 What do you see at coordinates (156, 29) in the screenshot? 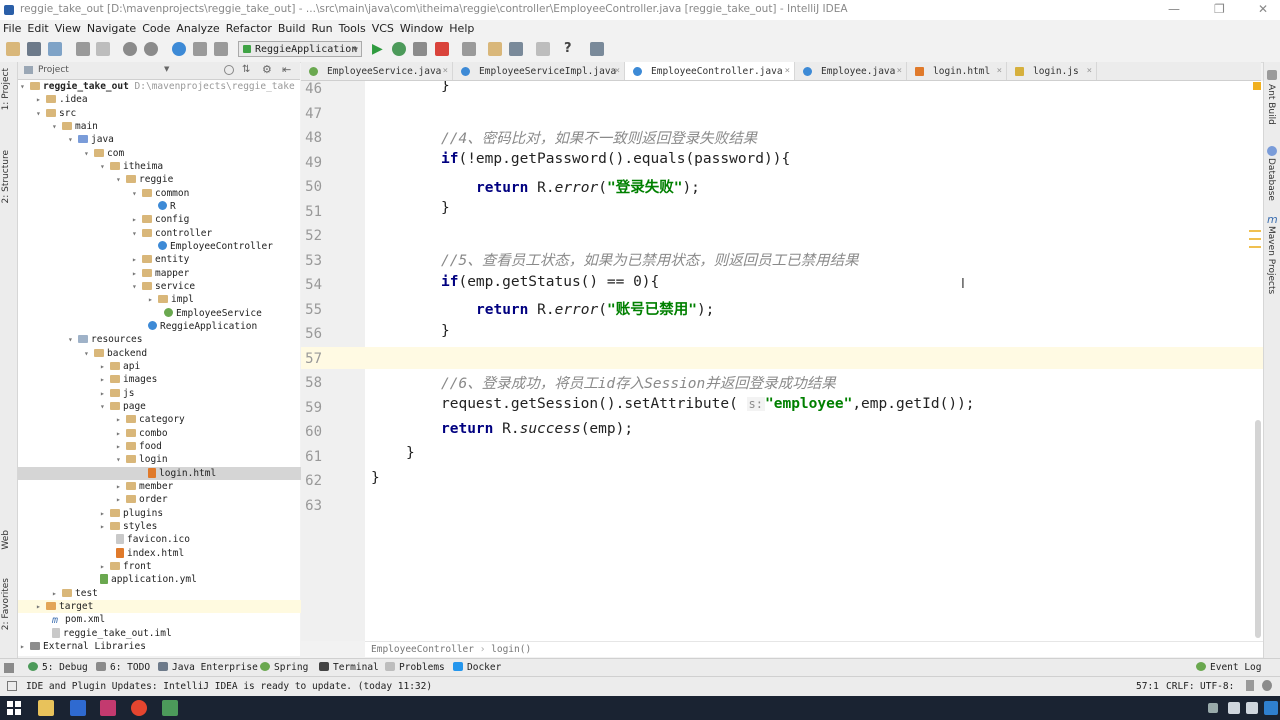
I see `menu-code: Code` at bounding box center [156, 29].